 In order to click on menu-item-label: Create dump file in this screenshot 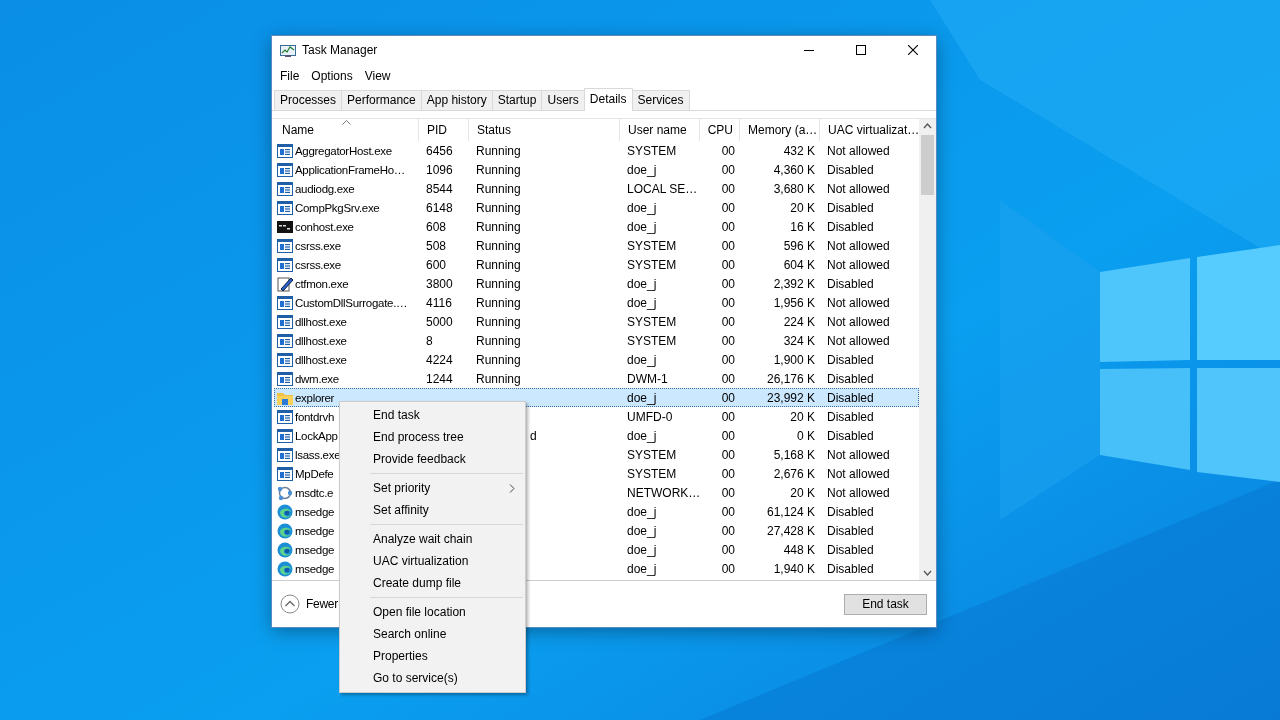, I will do `click(417, 583)`.